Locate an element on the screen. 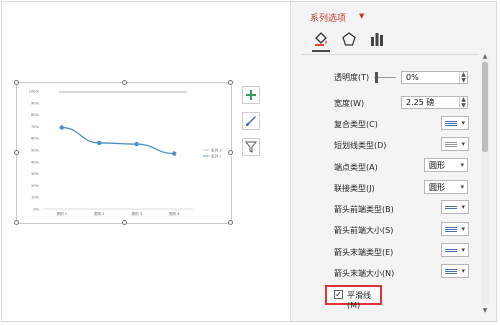  join-type-dropdown: 圆形 ▾ is located at coordinates (446, 187).